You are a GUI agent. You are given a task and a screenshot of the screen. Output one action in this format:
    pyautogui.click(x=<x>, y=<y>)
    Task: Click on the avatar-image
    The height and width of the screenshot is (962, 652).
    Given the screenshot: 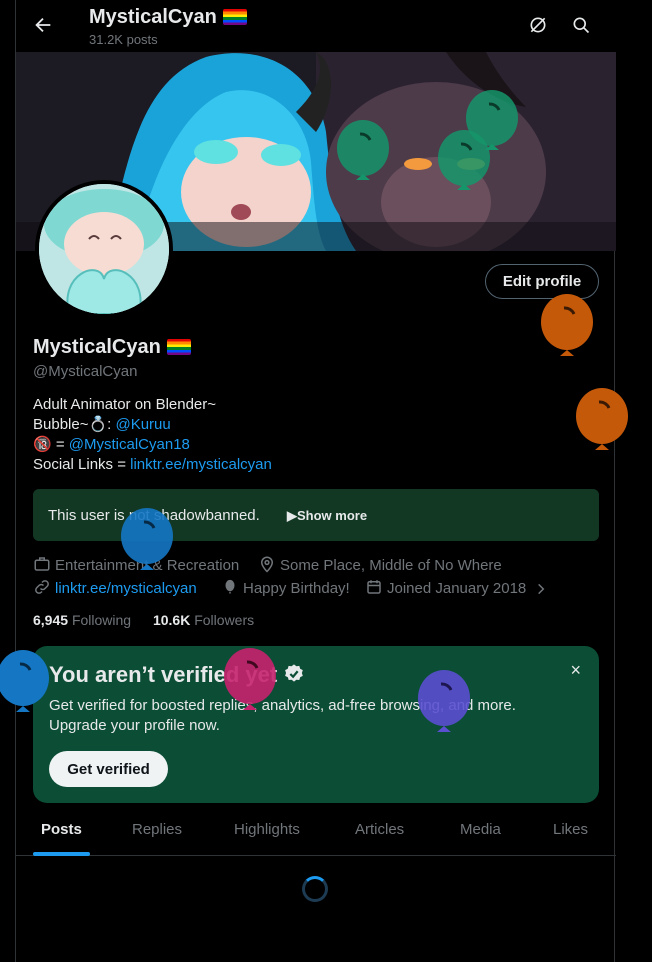 What is the action you would take?
    pyautogui.click(x=104, y=249)
    